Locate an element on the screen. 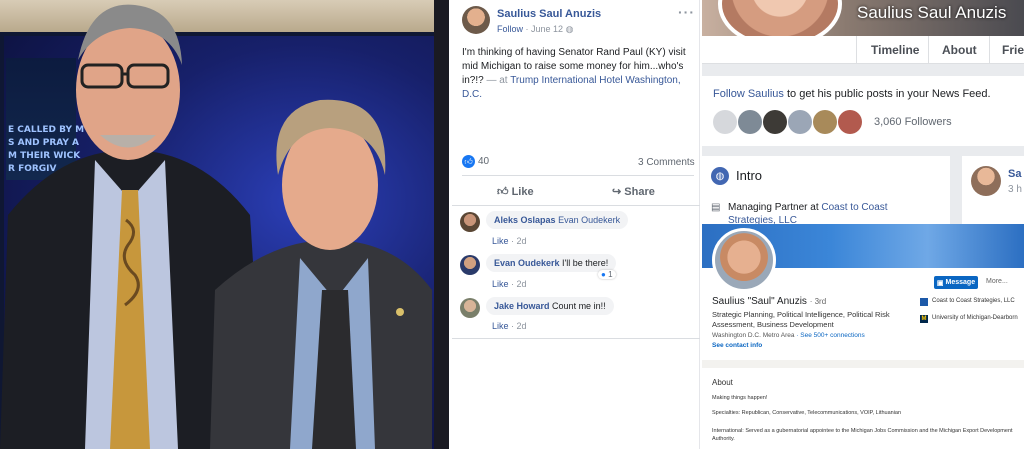  follow-link: Follow is located at coordinates (510, 29).